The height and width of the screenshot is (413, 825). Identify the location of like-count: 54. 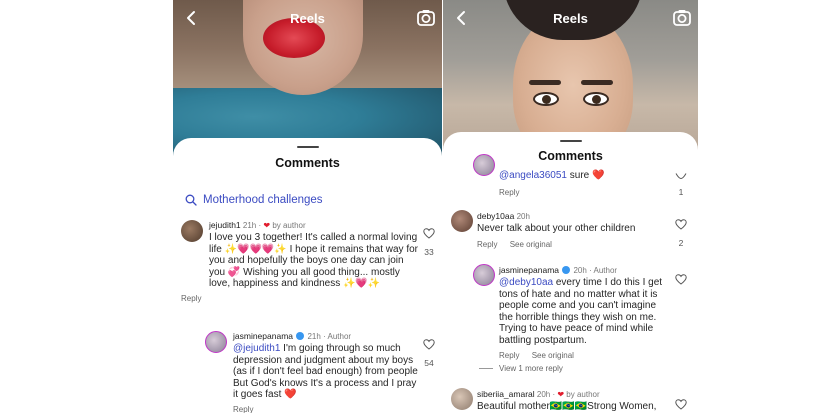
(429, 363).